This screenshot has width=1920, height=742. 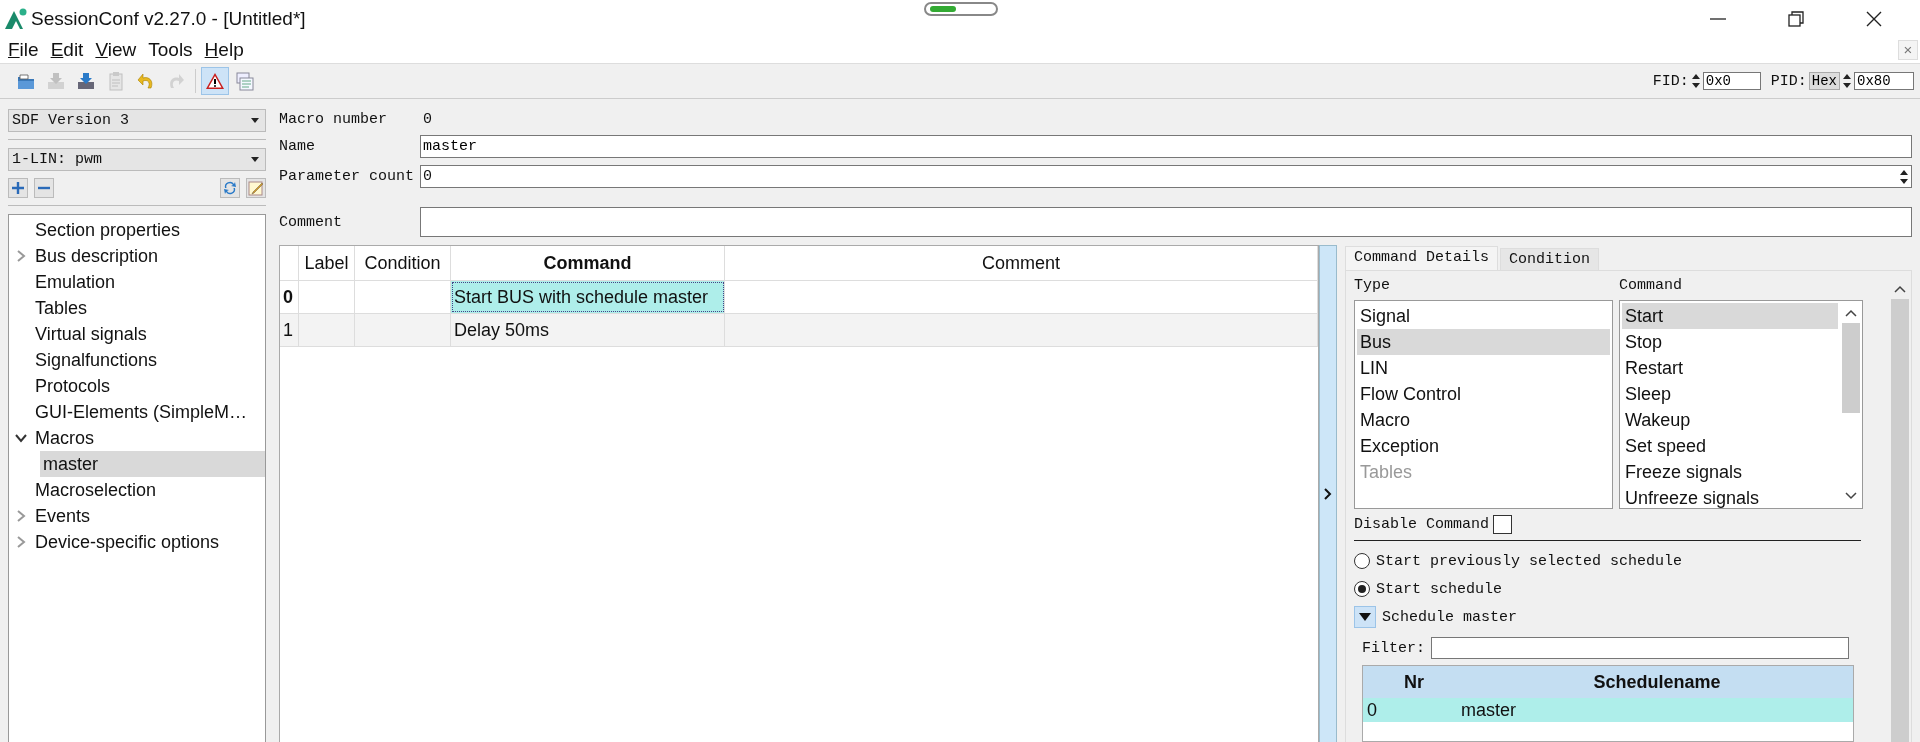 What do you see at coordinates (1908, 50) in the screenshot?
I see `close-button: ×` at bounding box center [1908, 50].